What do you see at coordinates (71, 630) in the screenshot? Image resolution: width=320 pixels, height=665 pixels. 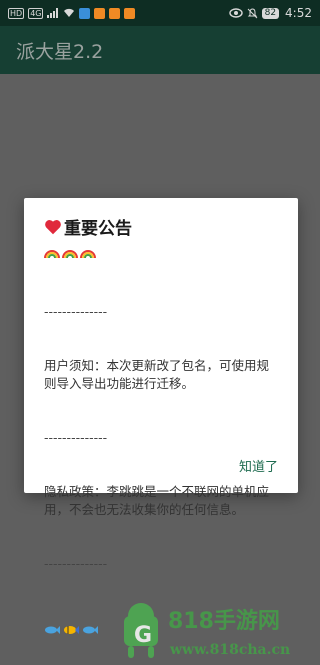 I see `tropical-fish-icon` at bounding box center [71, 630].